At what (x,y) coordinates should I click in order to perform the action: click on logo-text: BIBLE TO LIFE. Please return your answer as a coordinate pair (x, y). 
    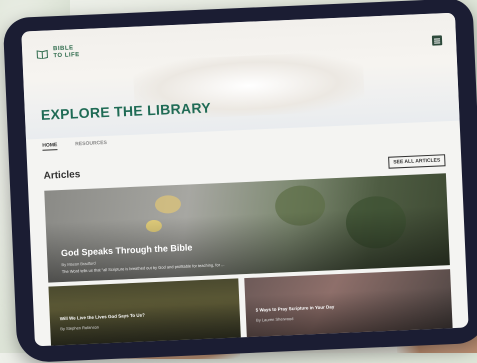
    Looking at the image, I should click on (66, 52).